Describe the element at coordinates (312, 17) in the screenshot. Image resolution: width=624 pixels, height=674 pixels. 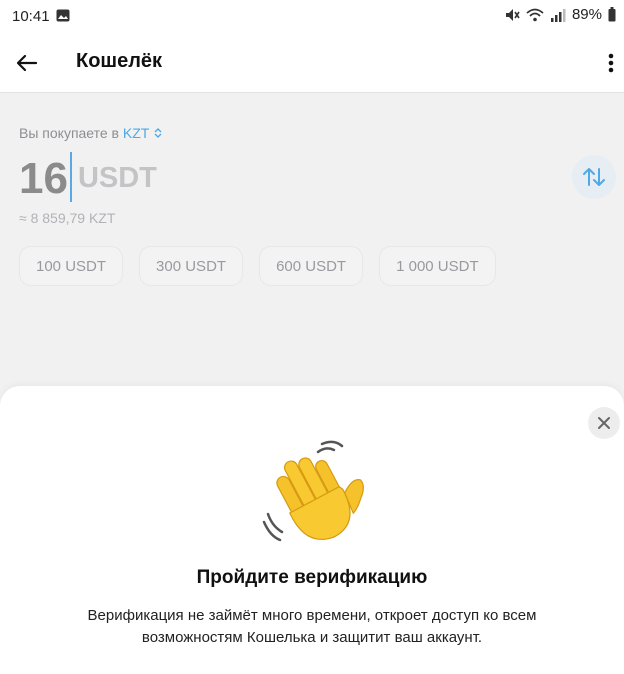
I see `status-bar: 10:41 89%` at that location.